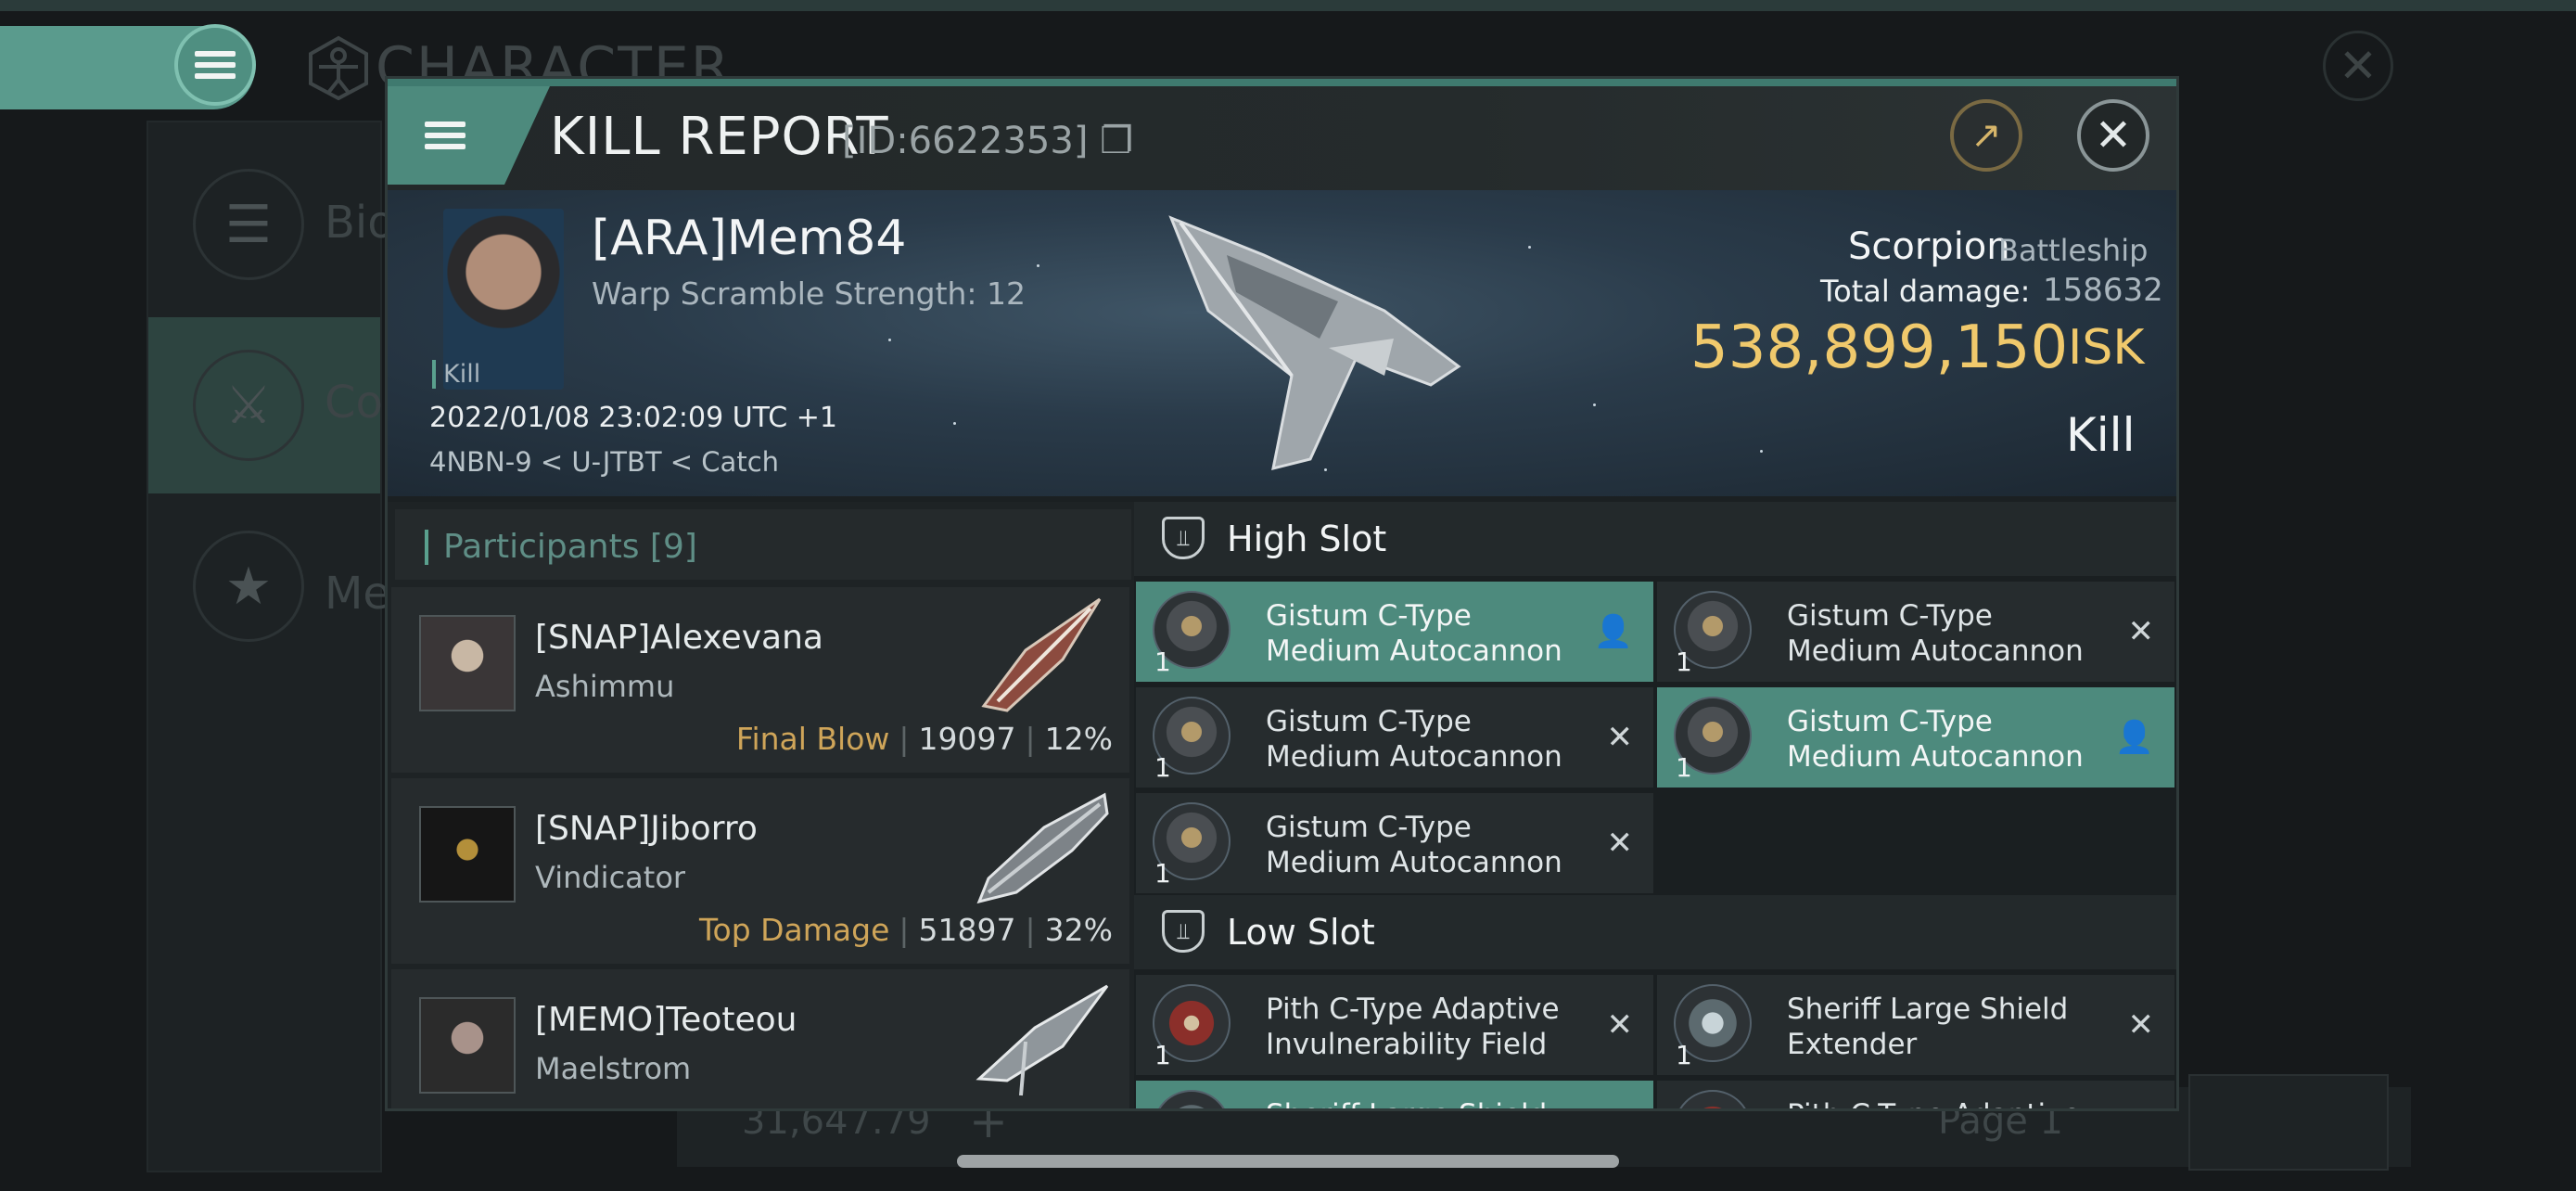  I want to click on low-slot-icon: ⫫, so click(1183, 931).